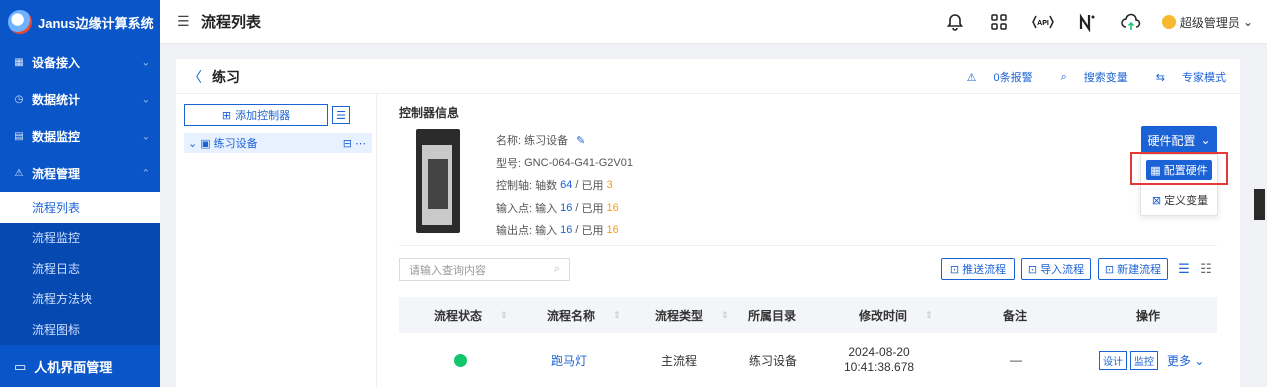  Describe the element at coordinates (20, 366) in the screenshot. I see `hmi-icon: ▭` at that location.